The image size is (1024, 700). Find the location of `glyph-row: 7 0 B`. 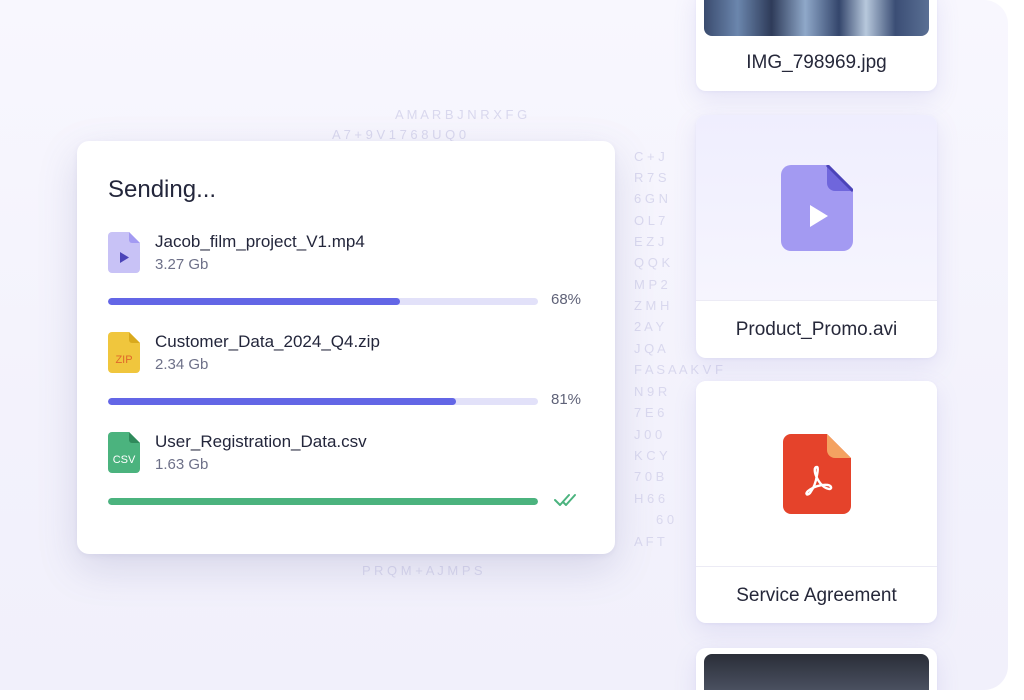

glyph-row: 7 0 B is located at coordinates (649, 476).